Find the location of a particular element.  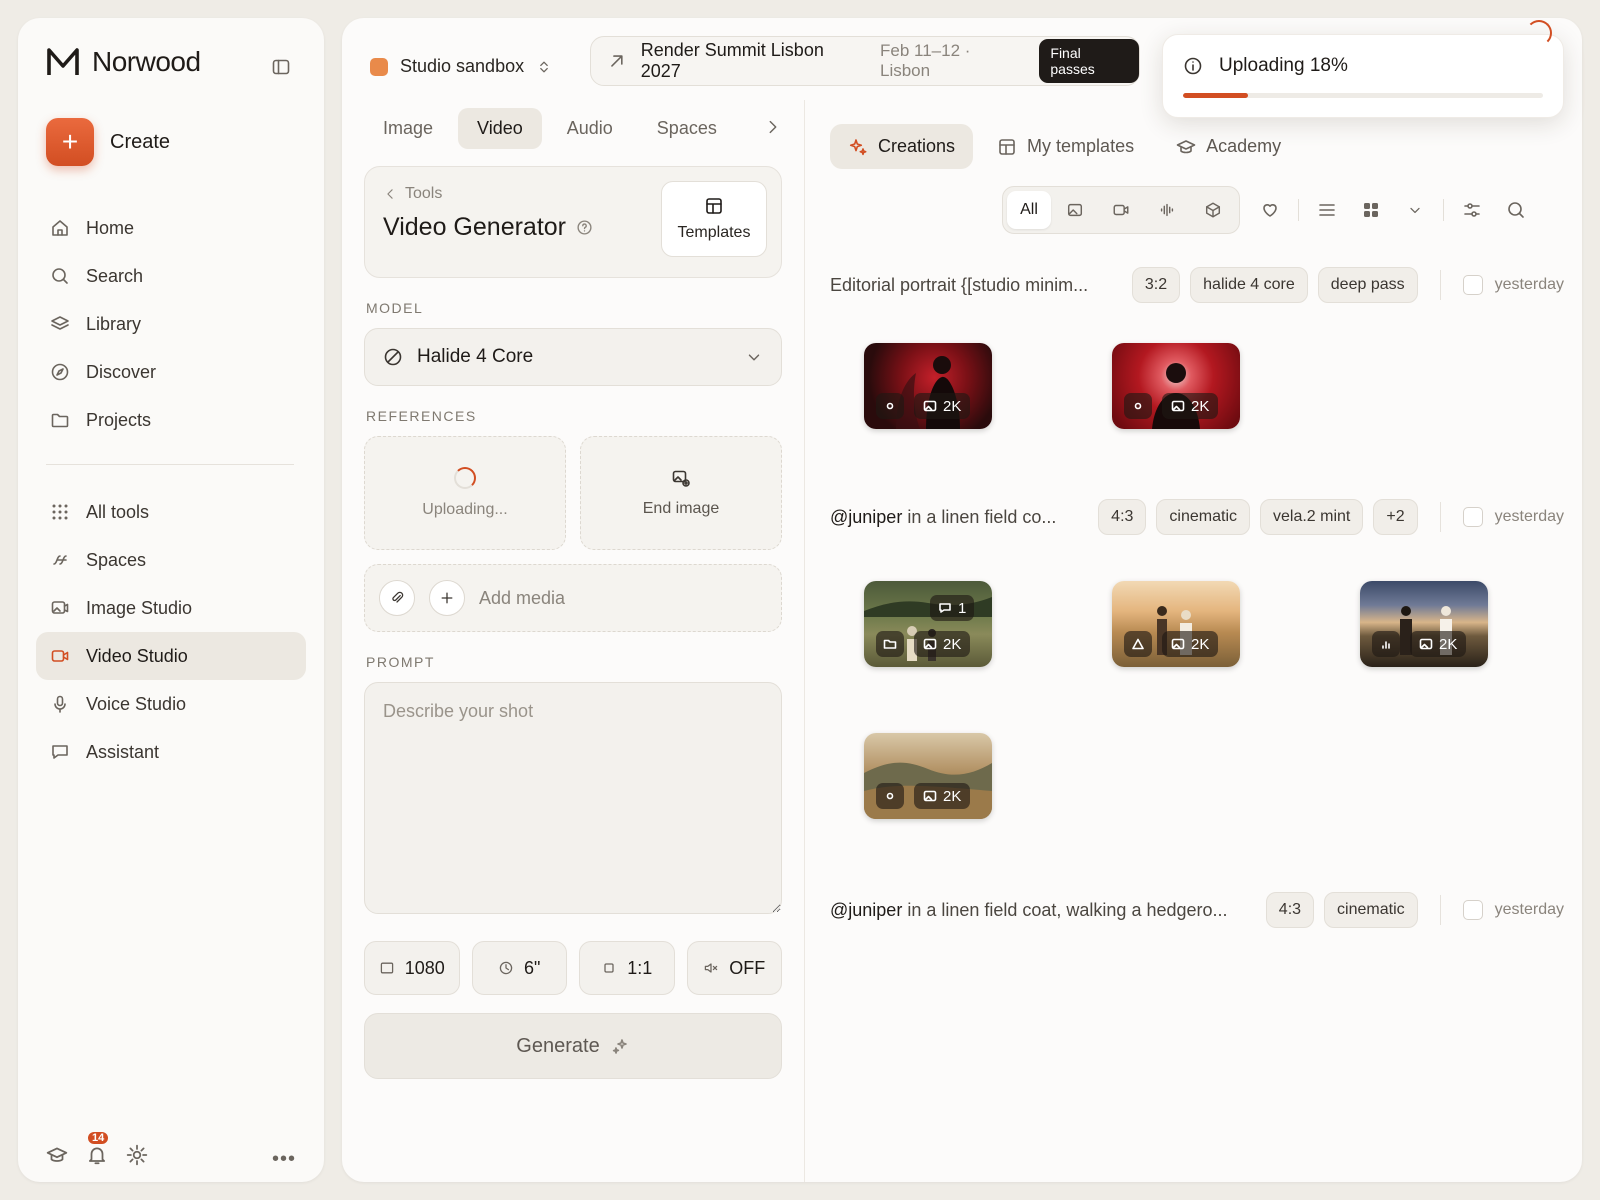

filter-3d-button is located at coordinates (1213, 210).